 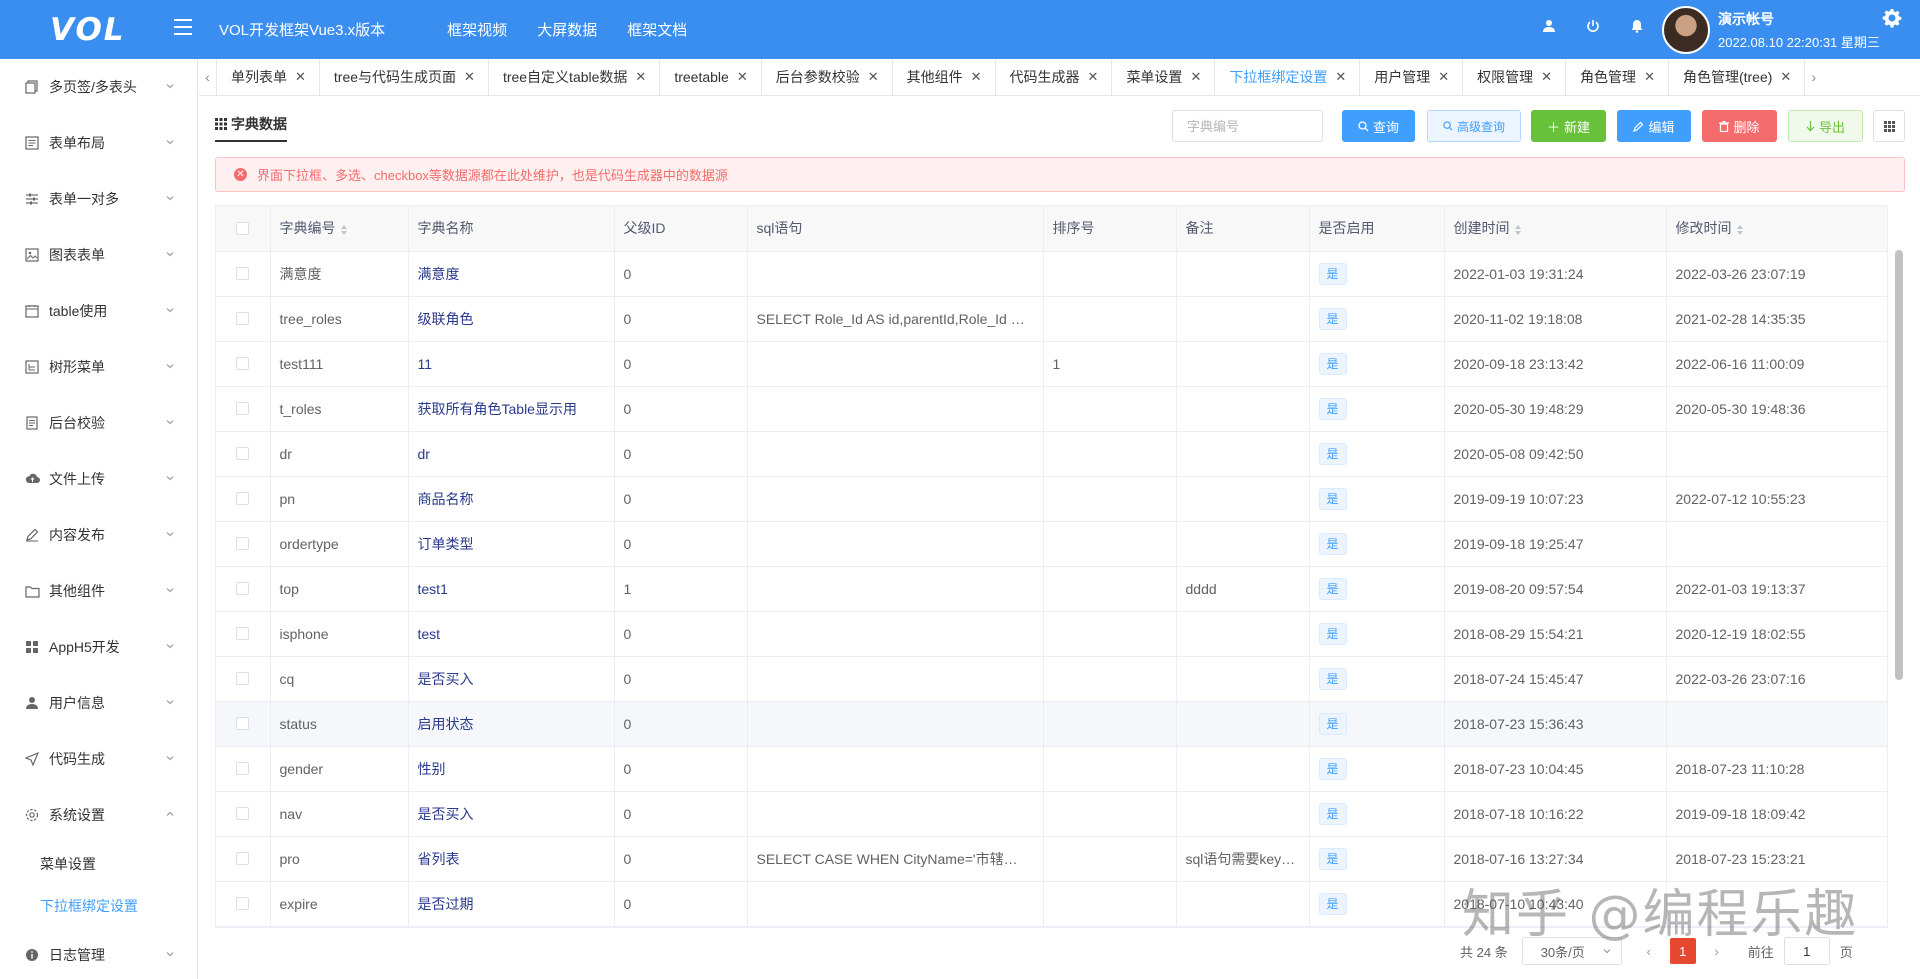 What do you see at coordinates (268, 77) in the screenshot?
I see `tab-single-form: 单列表单 ✕` at bounding box center [268, 77].